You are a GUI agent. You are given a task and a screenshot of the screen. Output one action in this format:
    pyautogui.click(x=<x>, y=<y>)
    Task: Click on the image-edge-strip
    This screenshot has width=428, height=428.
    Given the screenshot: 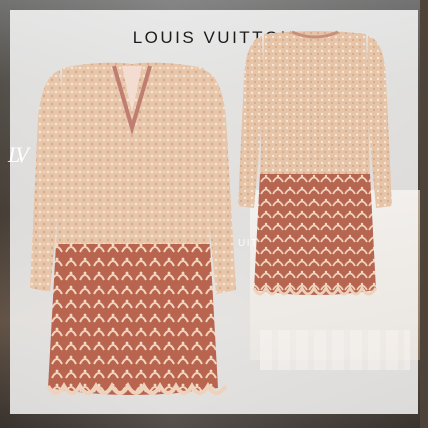 What is the action you would take?
    pyautogui.click(x=424, y=214)
    